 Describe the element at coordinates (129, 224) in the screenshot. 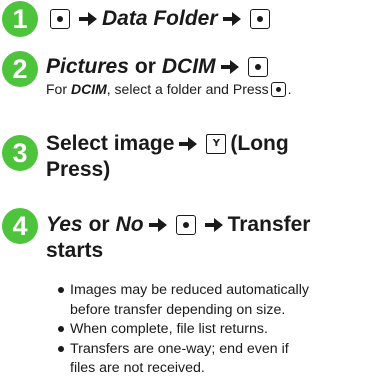

I see `no-option: No` at that location.